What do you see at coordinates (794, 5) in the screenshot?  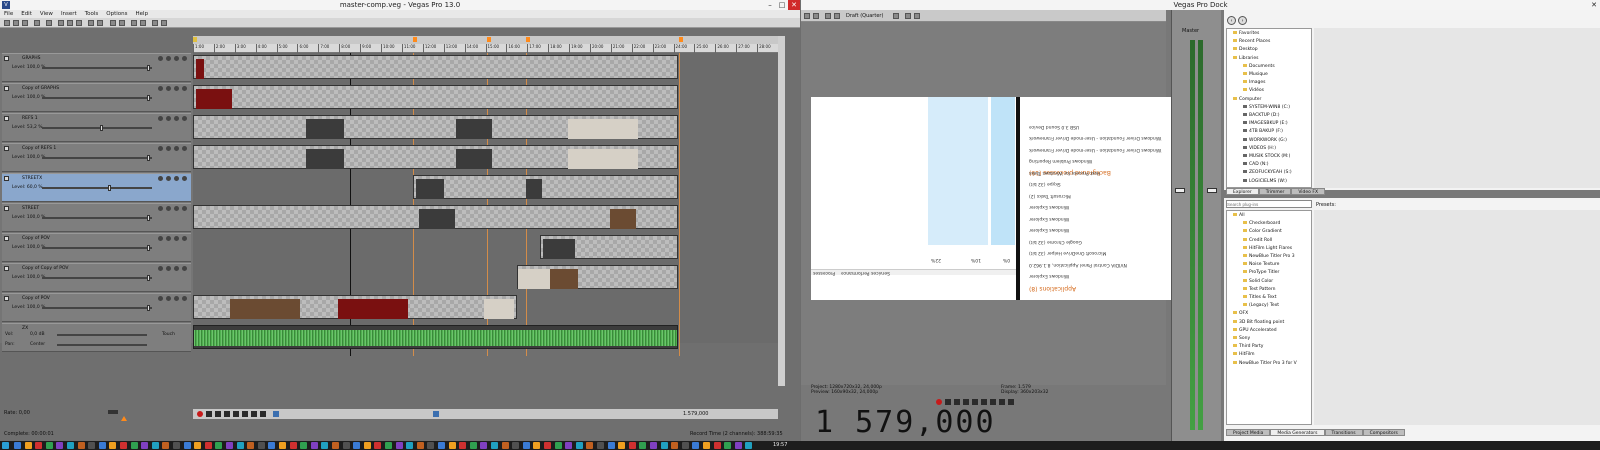 I see `close-button: ✕` at bounding box center [794, 5].